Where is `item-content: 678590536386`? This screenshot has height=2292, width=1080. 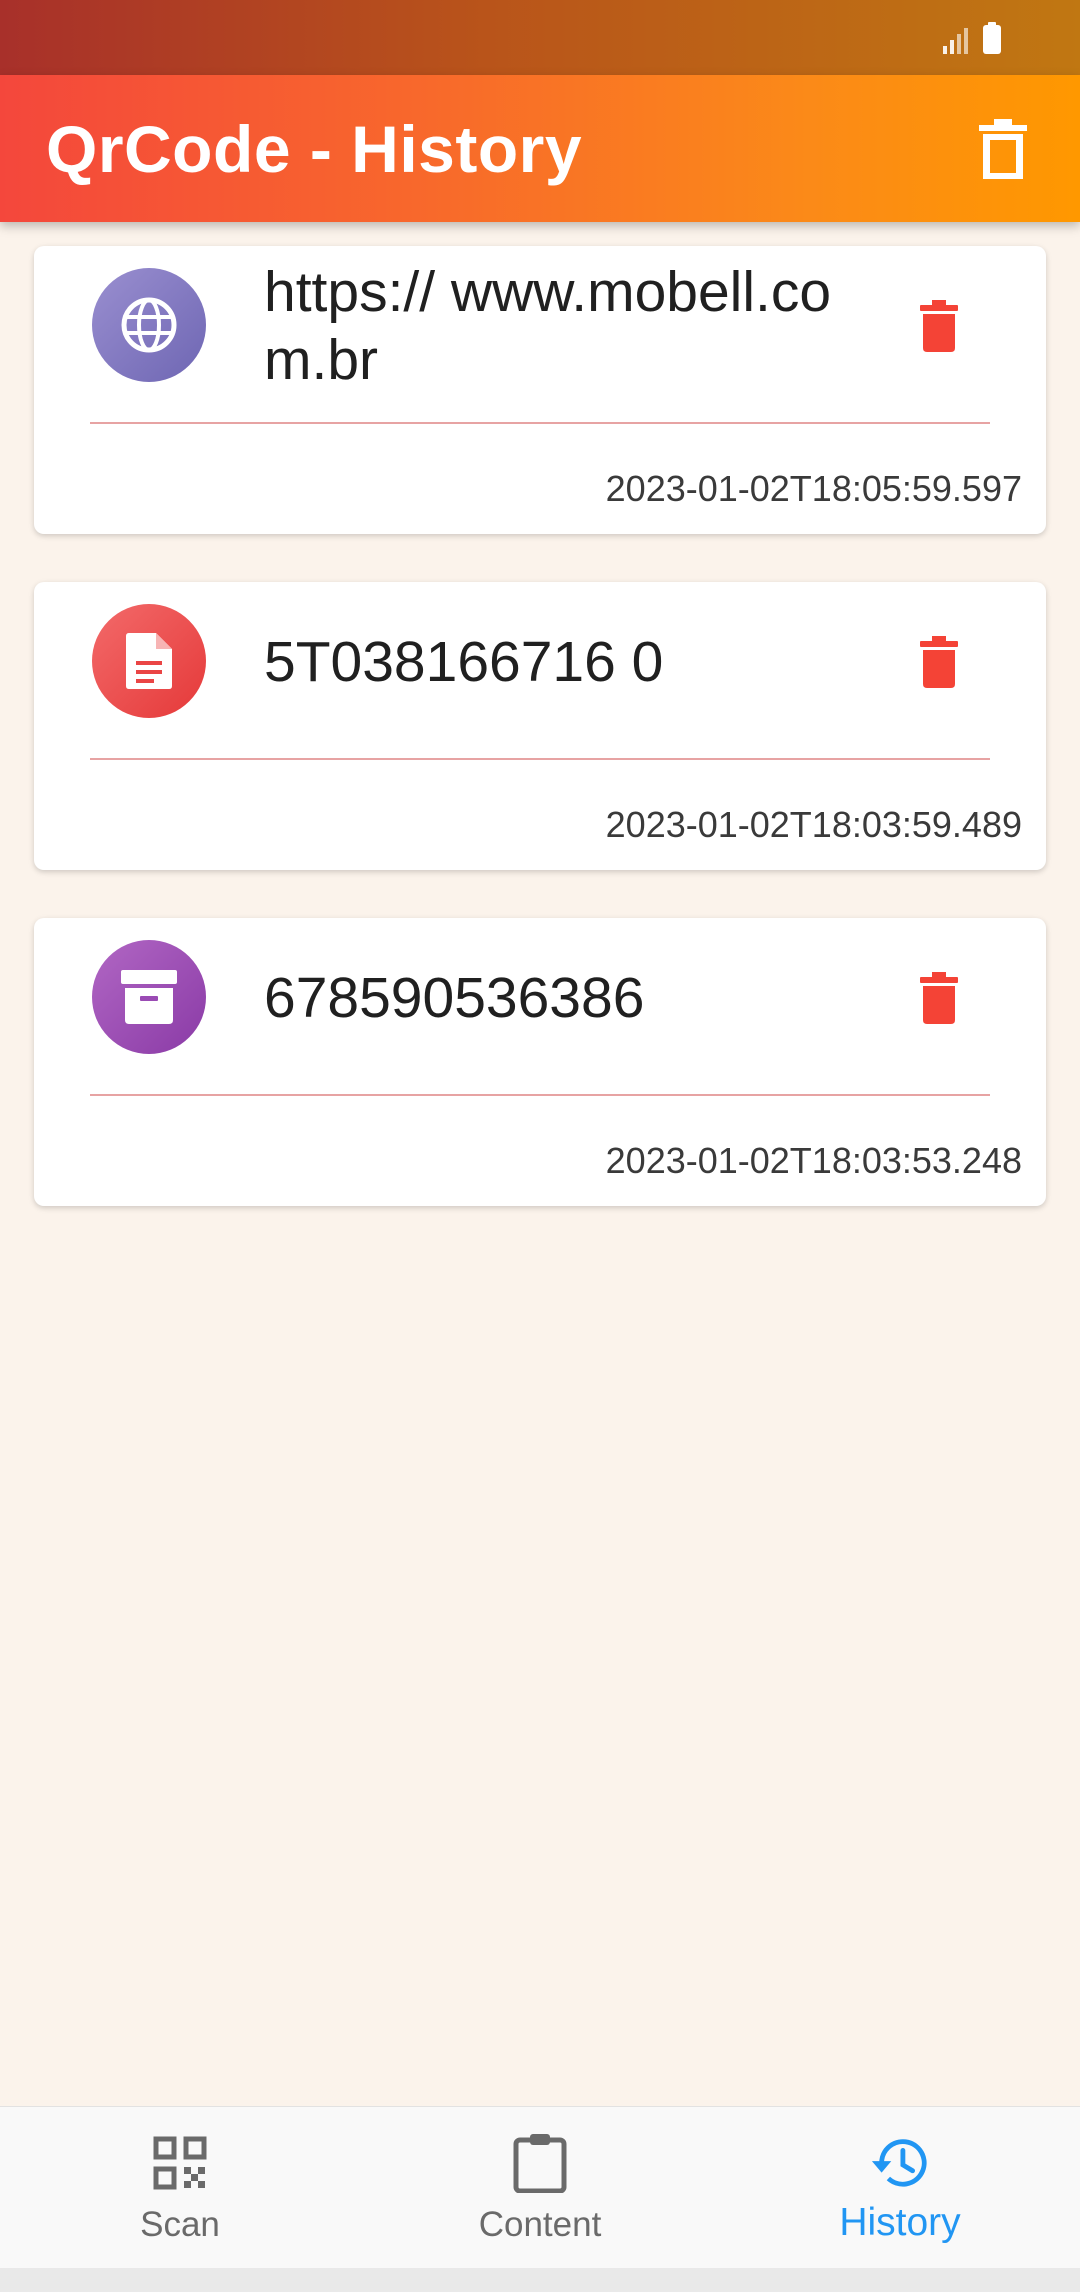
item-content: 678590536386 is located at coordinates (454, 998).